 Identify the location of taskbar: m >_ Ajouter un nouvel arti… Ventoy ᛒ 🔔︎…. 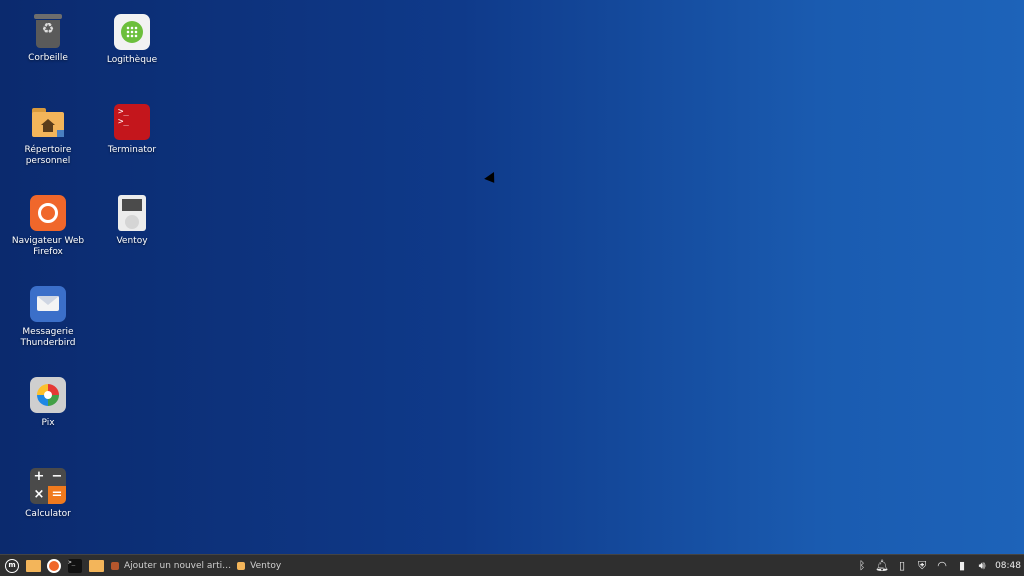
(512, 565).